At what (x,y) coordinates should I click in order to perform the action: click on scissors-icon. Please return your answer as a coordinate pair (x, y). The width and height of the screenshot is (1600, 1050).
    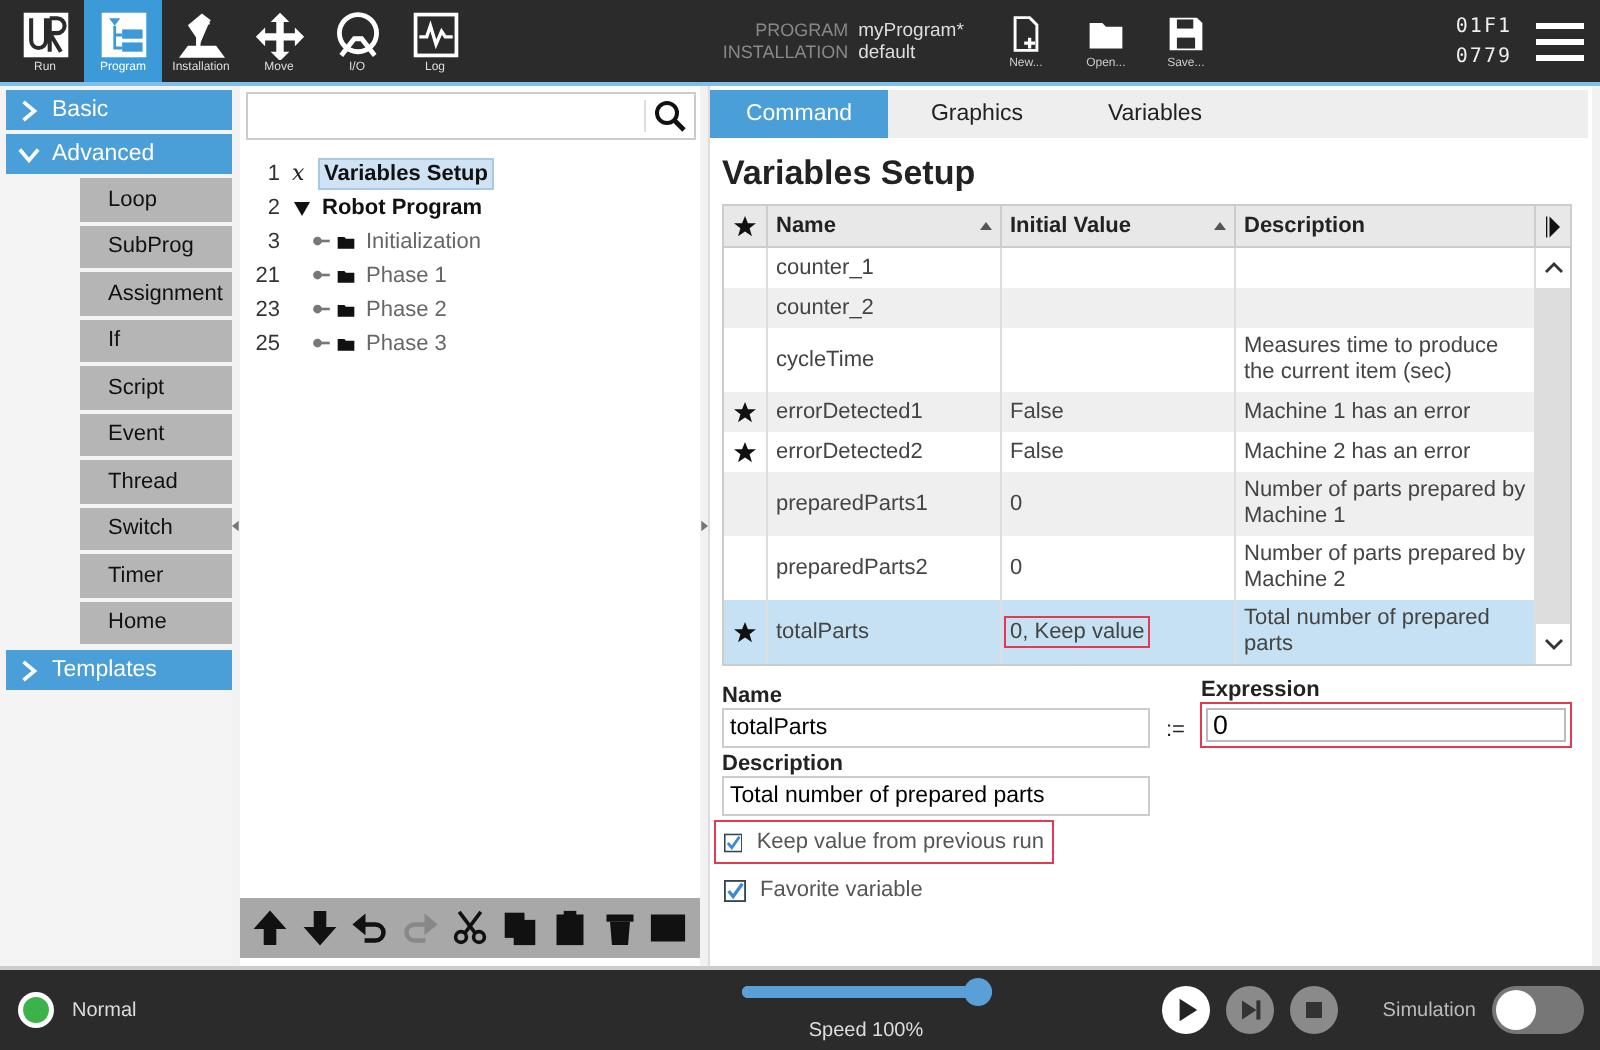
    Looking at the image, I should click on (469, 928).